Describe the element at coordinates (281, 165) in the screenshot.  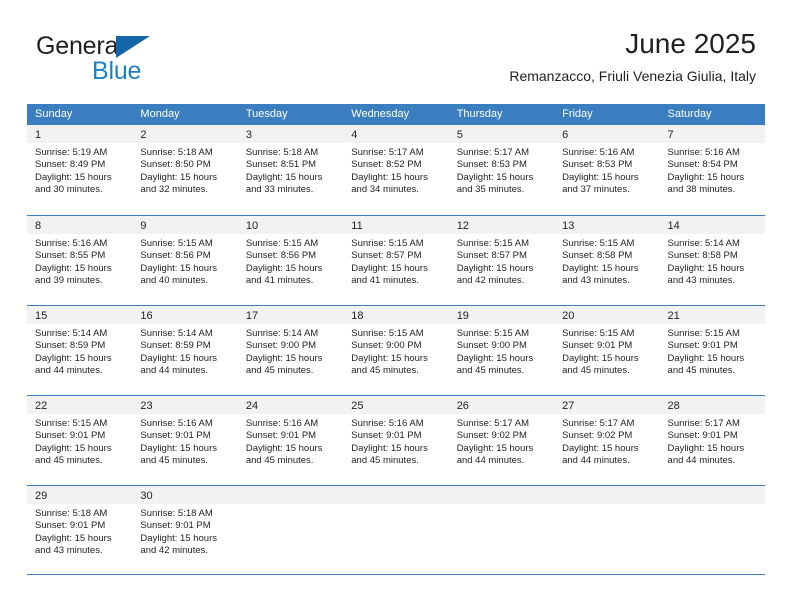
I see `sunset-text: Sunset: 8:51 PM` at that location.